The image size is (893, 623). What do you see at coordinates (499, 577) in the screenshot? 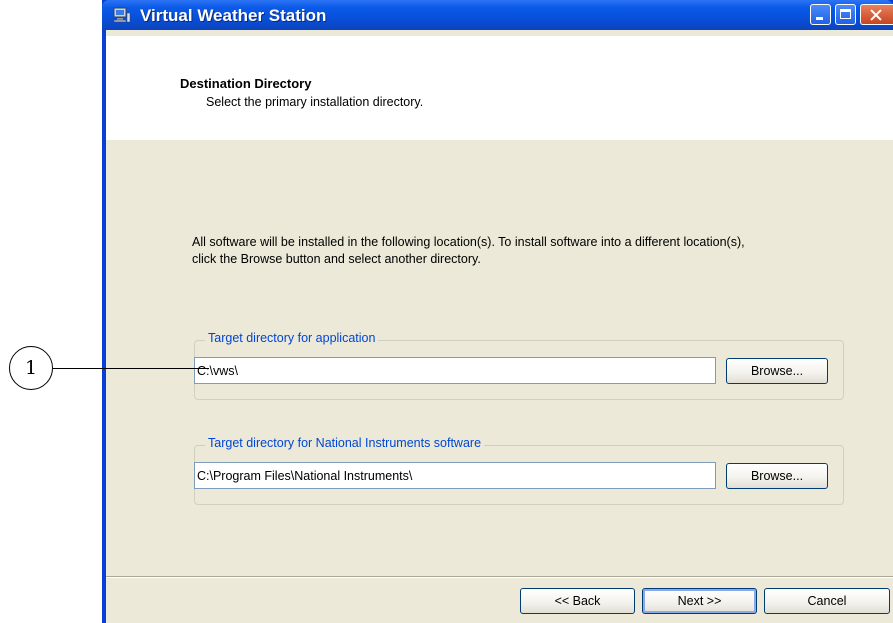
I see `footer-separator` at bounding box center [499, 577].